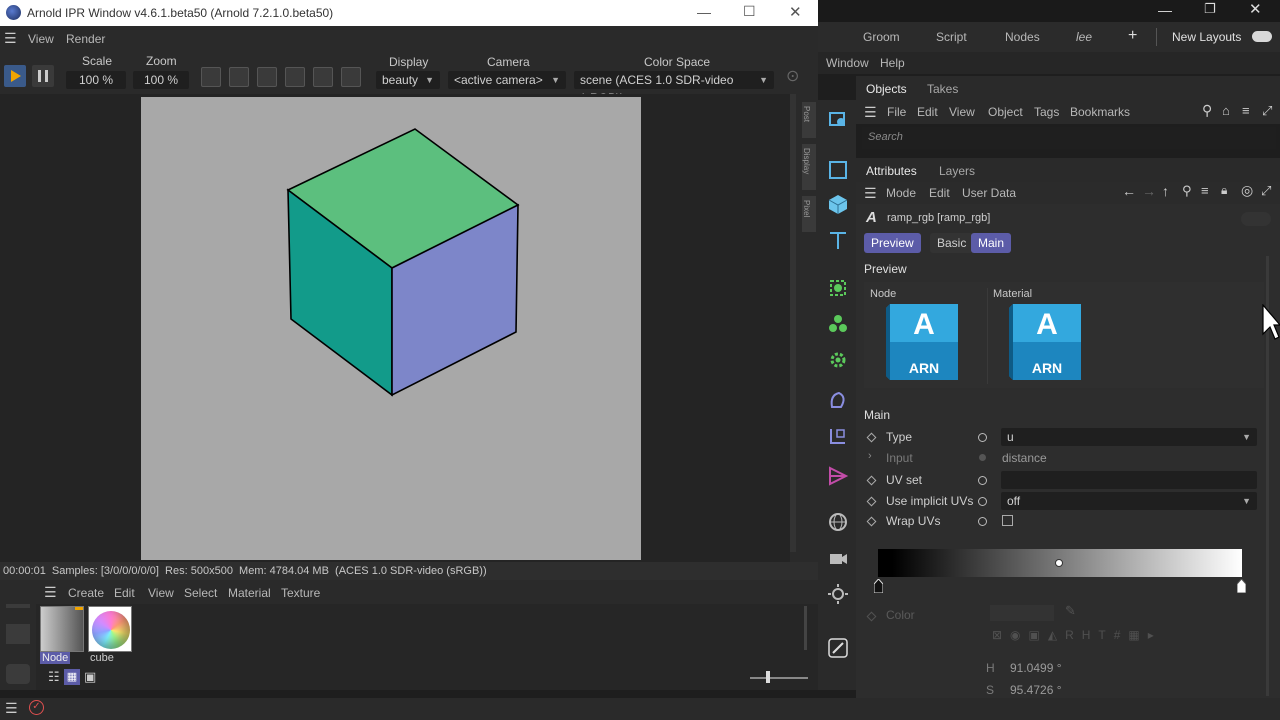 Image resolution: width=1280 pixels, height=720 pixels. I want to click on gradient-knot-left, so click(878, 586).